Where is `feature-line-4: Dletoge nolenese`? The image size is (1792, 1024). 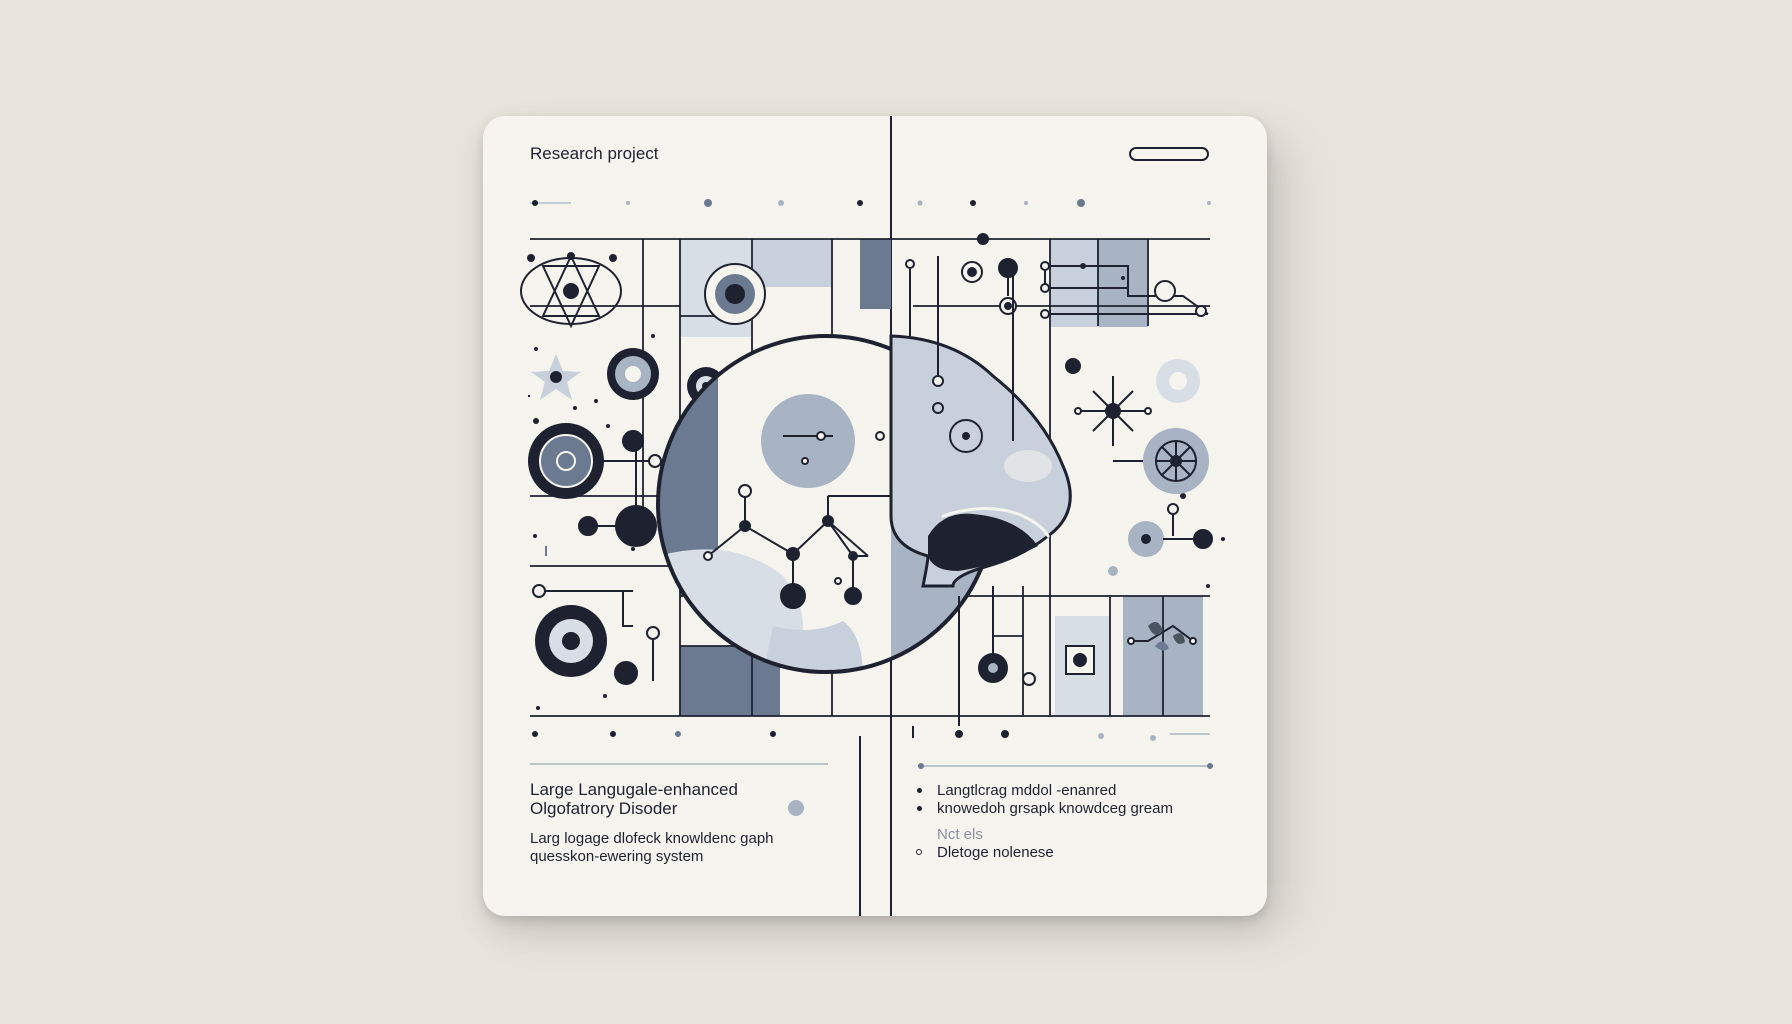
feature-line-4: Dletoge nolenese is located at coordinates (995, 852).